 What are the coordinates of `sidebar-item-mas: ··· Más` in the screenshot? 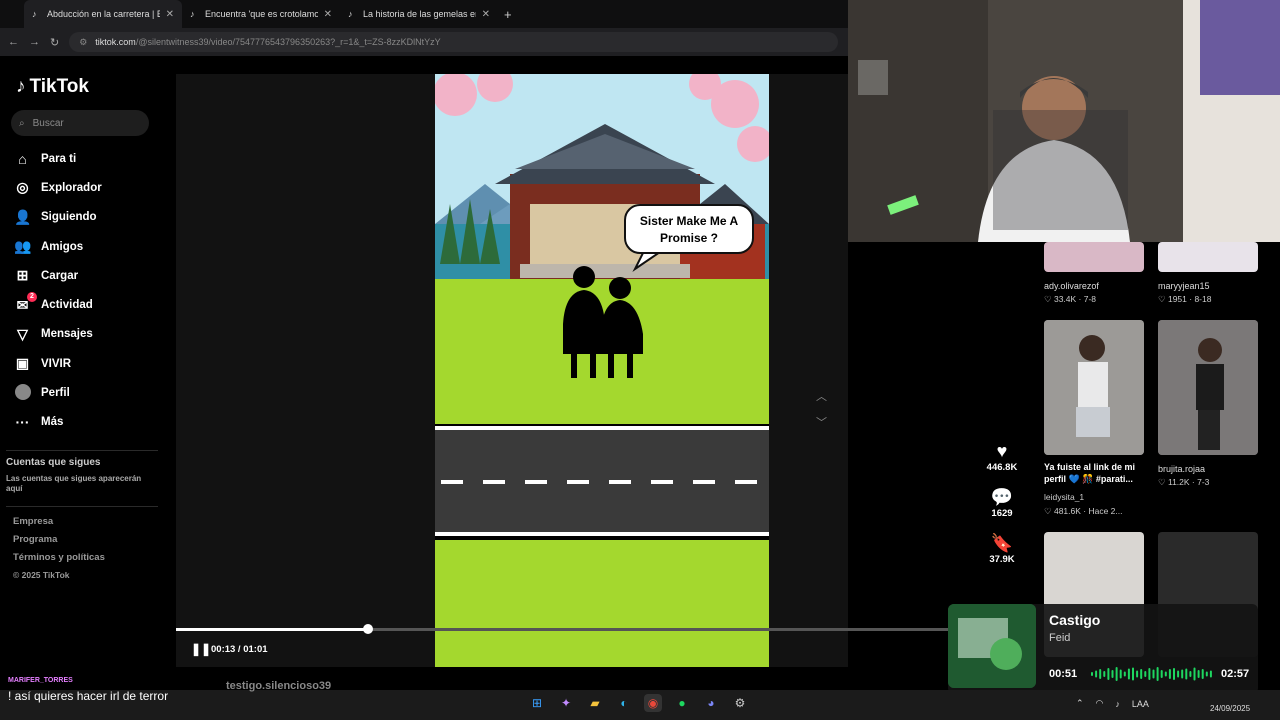 It's located at (58, 422).